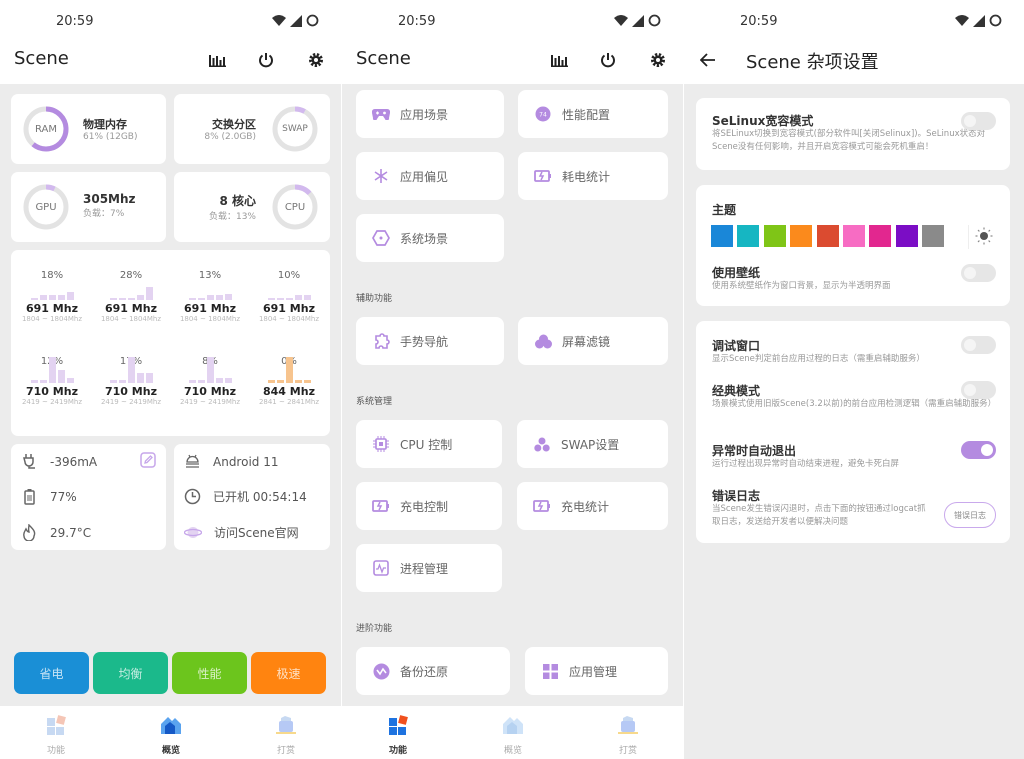 This screenshot has width=1024, height=759. What do you see at coordinates (210, 296) in the screenshot?
I see `cpu-core: 13% 691 Mhz 1804 ~ 1804Mhz` at bounding box center [210, 296].